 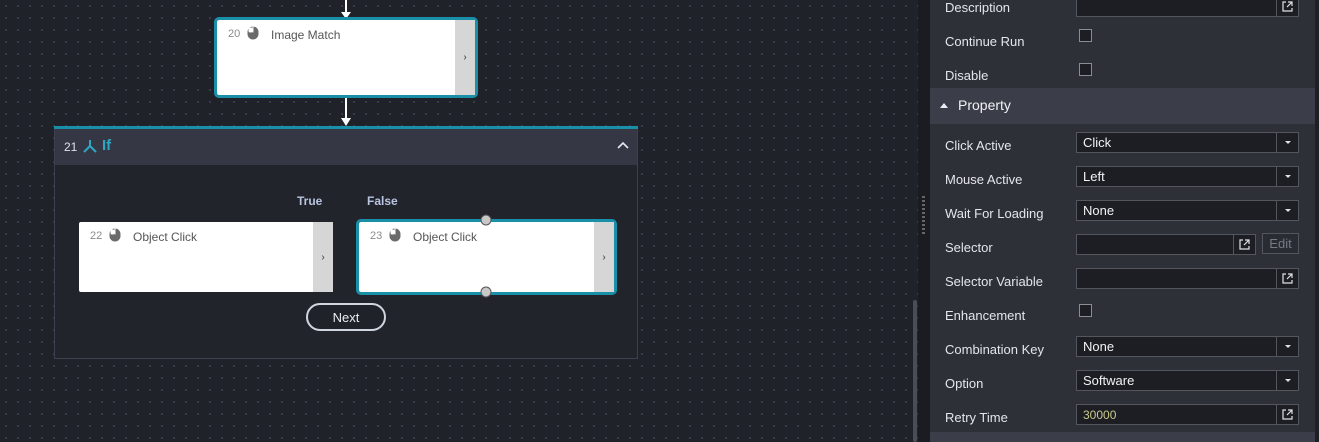 What do you see at coordinates (346, 147) in the screenshot?
I see `if-header: 21 If` at bounding box center [346, 147].